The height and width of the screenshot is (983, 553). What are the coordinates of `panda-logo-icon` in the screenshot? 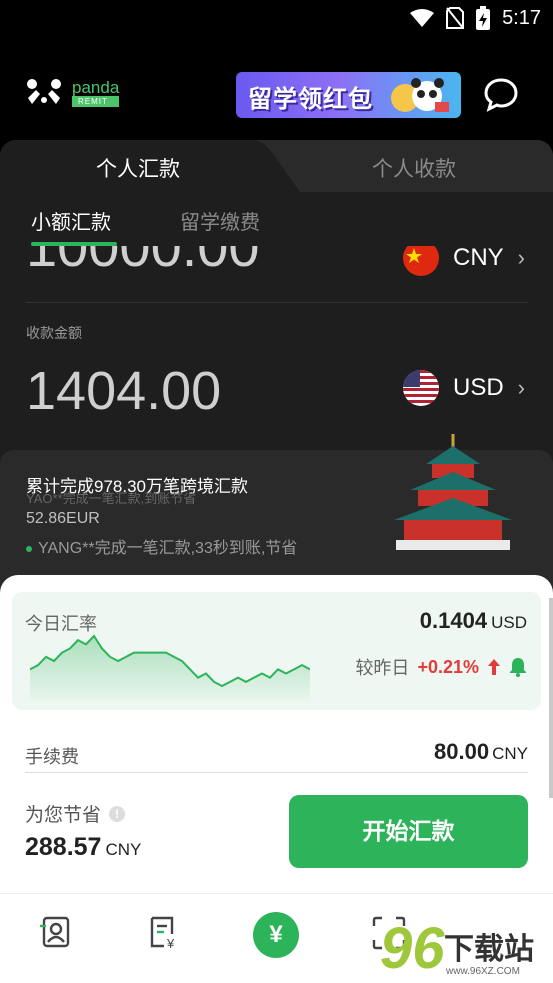 It's located at (44, 91).